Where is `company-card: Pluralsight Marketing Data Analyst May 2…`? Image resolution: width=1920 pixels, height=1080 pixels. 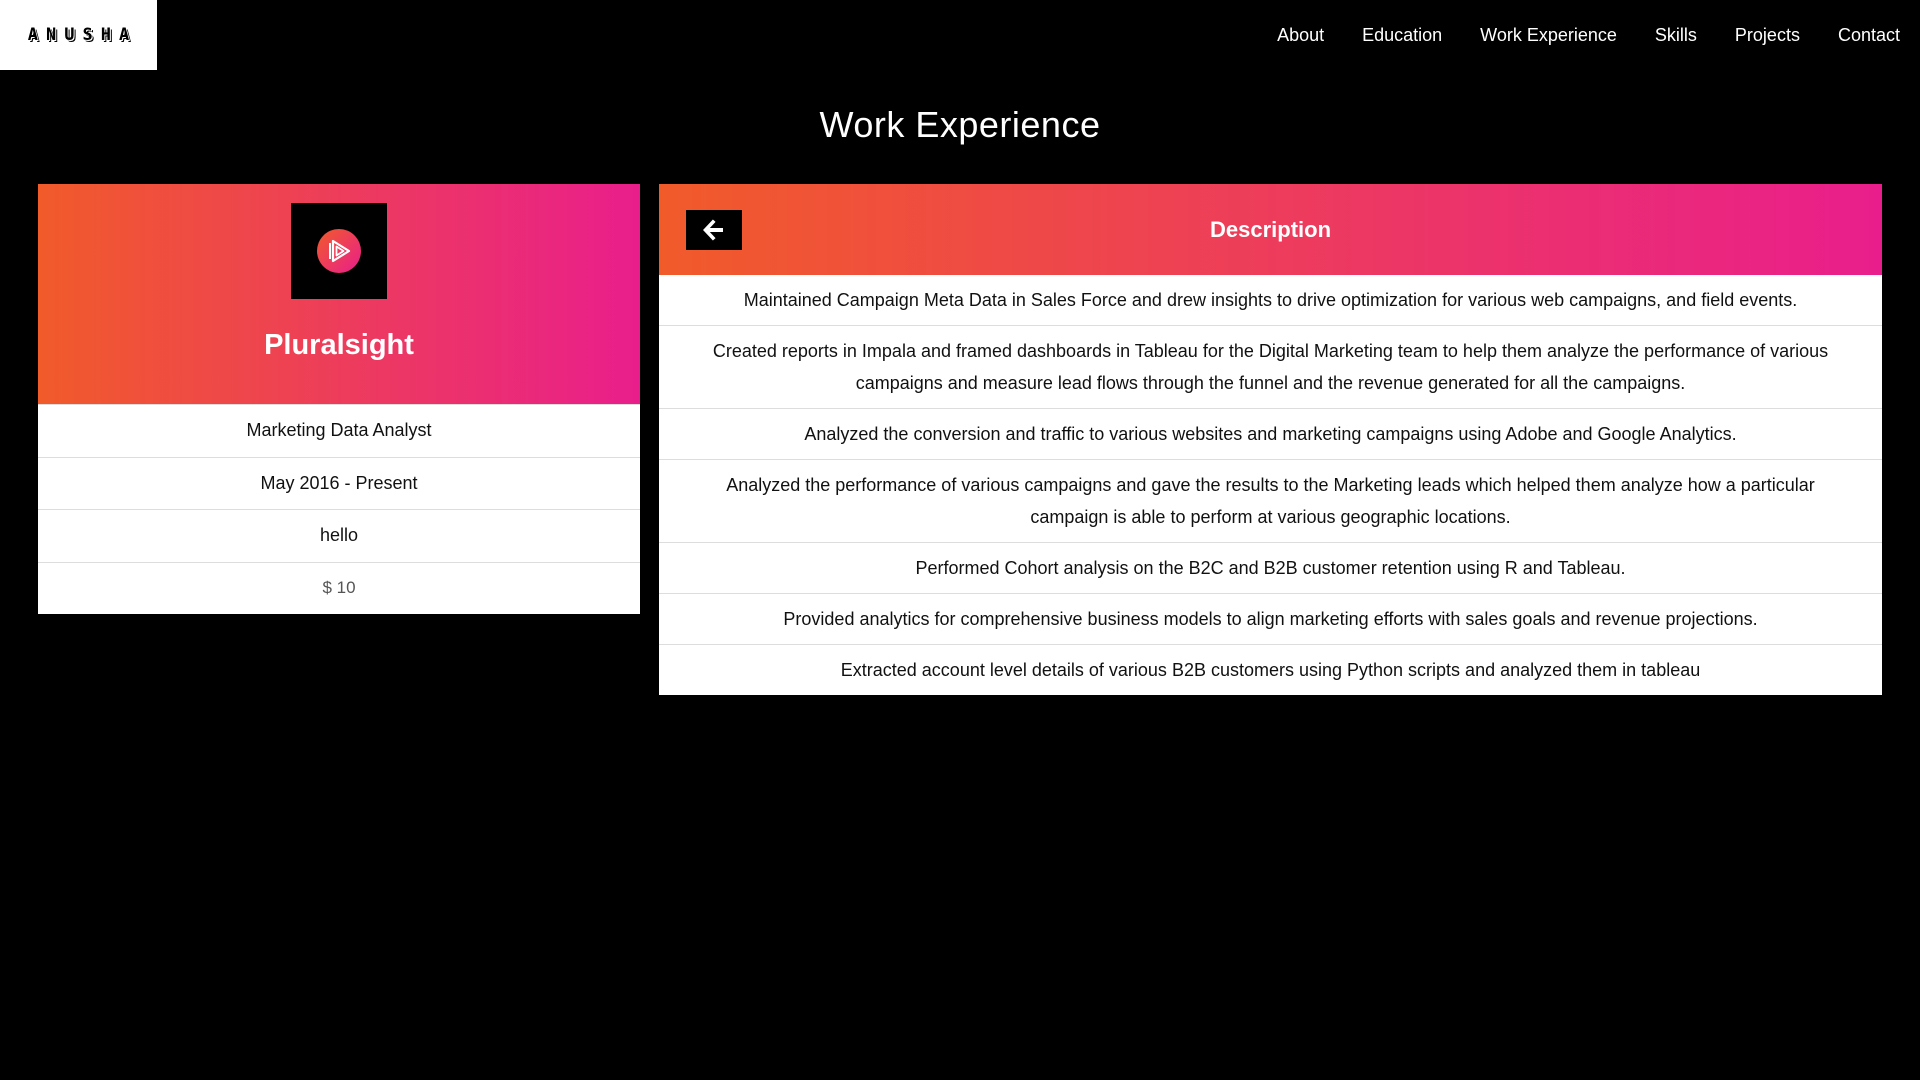 company-card: Pluralsight Marketing Data Analyst May 2… is located at coordinates (339, 399).